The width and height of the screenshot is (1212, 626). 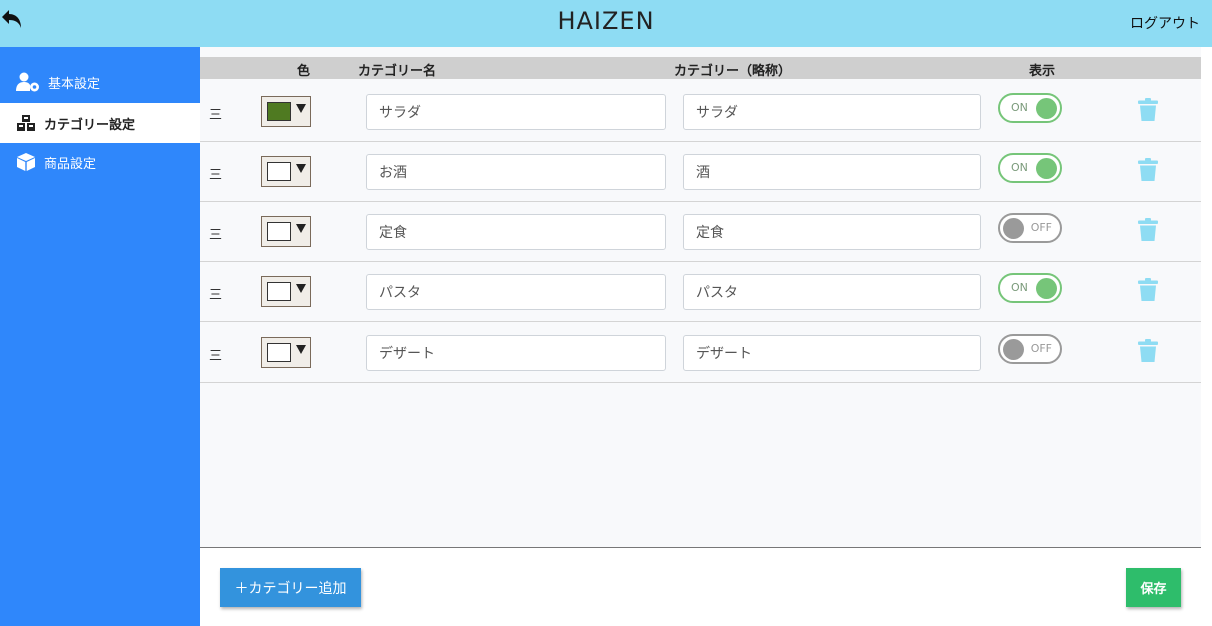 I want to click on sidebar-item-category-settings: カテゴリー設定, so click(x=100, y=123).